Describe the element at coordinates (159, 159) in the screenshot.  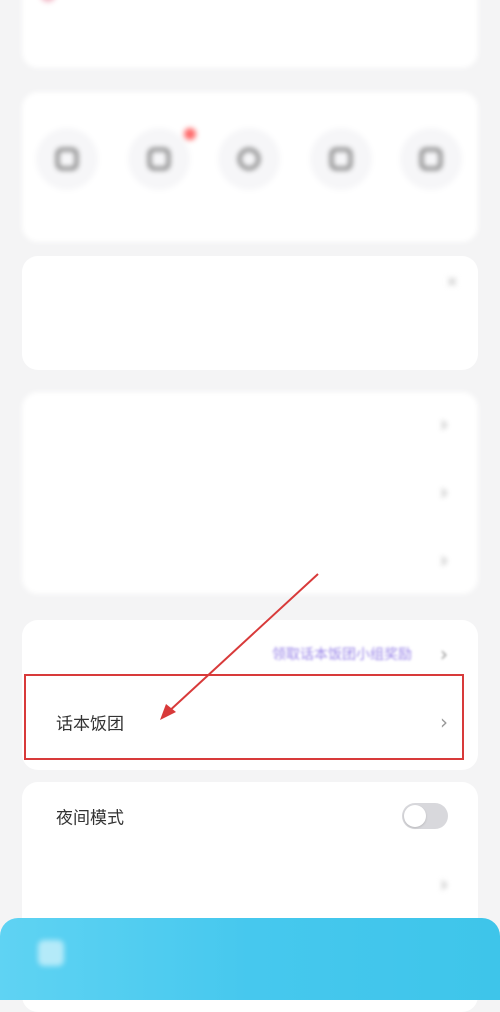
I see `message-icon` at that location.